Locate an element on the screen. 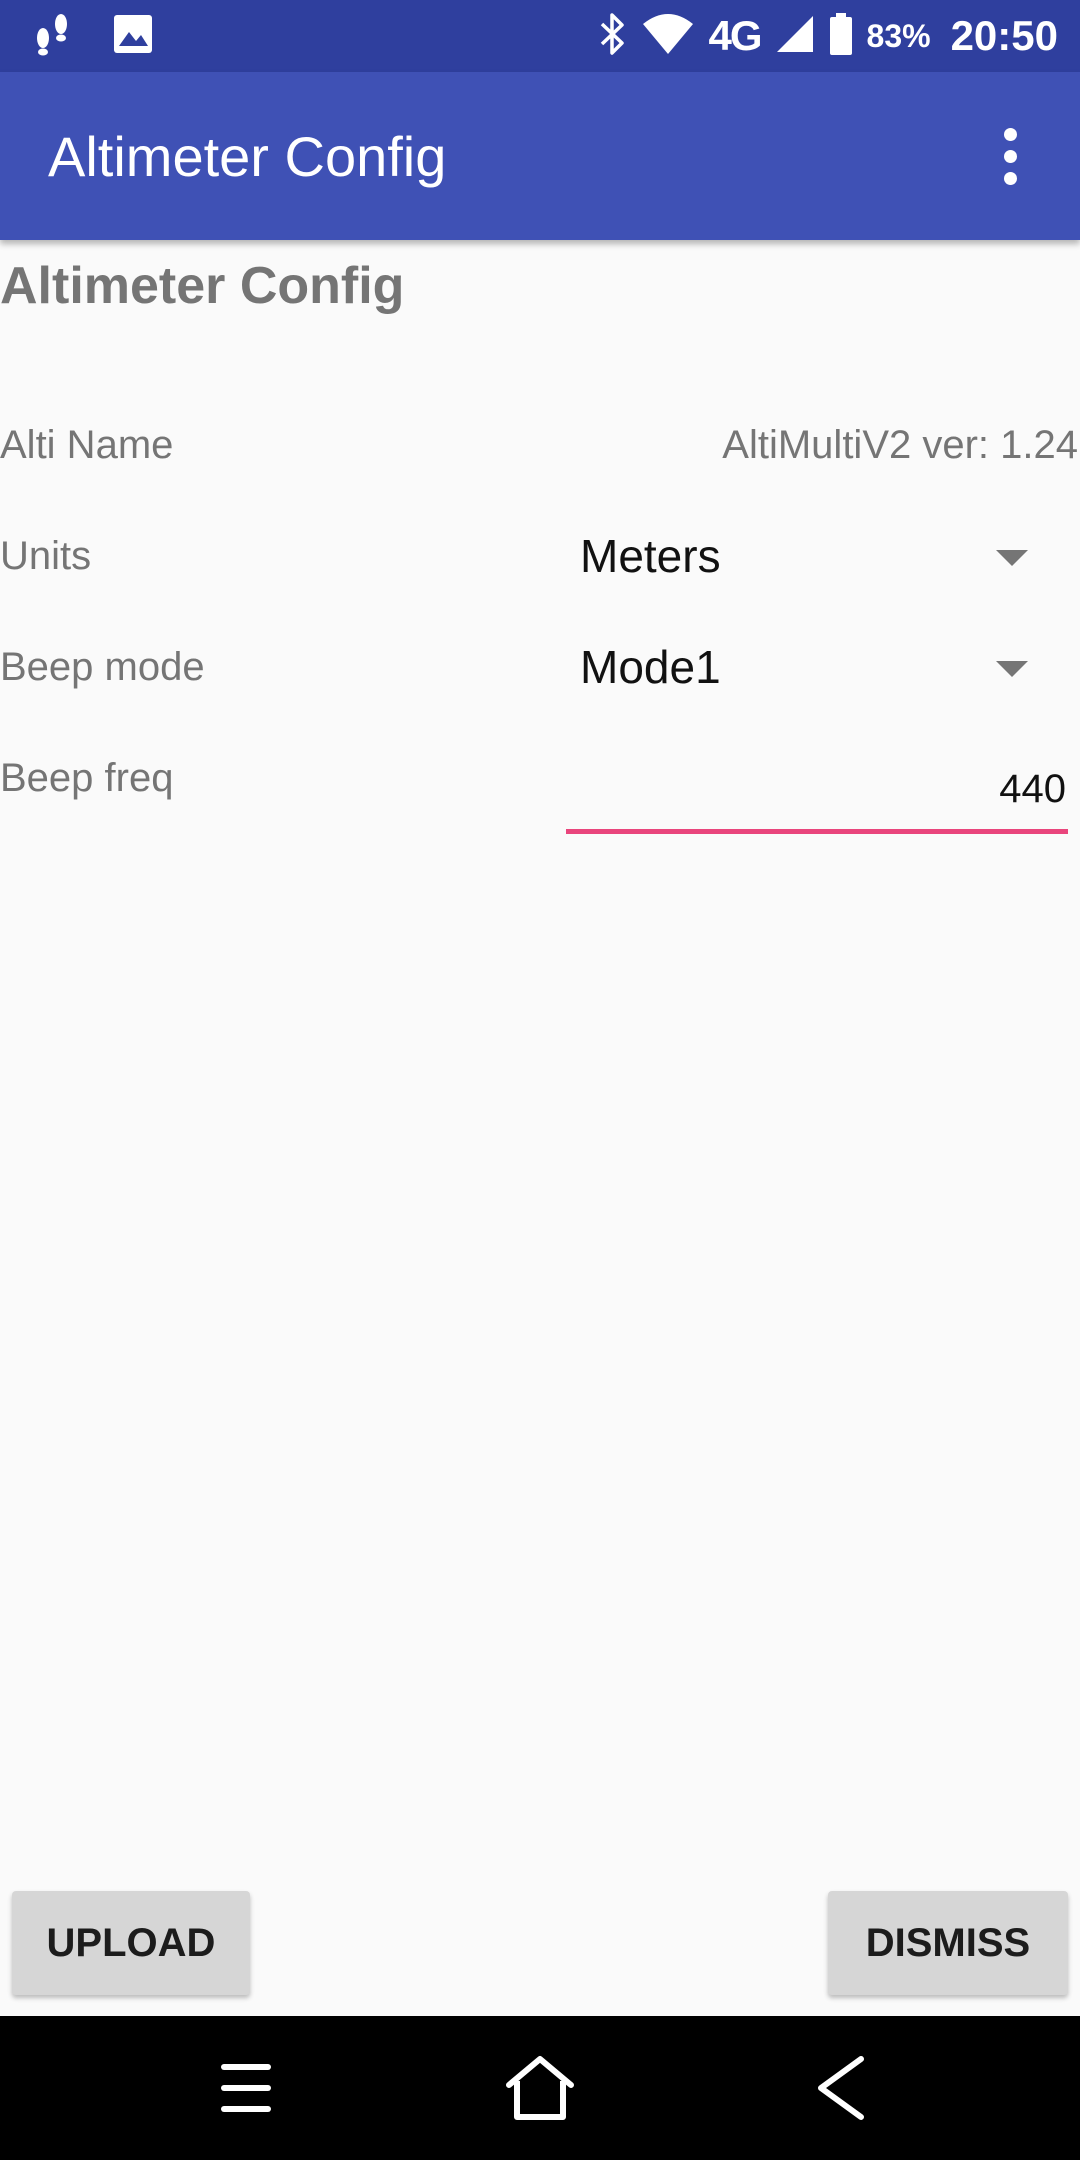 The height and width of the screenshot is (2160, 1080). menu-icon is located at coordinates (246, 2088).